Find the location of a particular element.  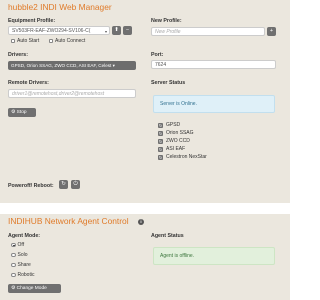

poweroff-button: ⏻ is located at coordinates (75, 184).